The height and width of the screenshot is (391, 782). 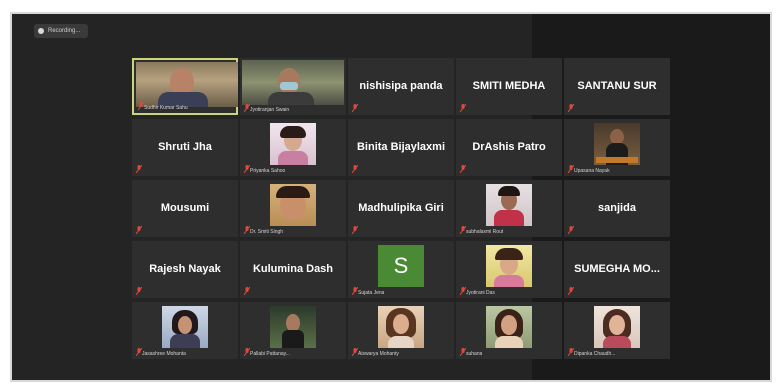 I want to click on recording-icon, so click(x=41, y=31).